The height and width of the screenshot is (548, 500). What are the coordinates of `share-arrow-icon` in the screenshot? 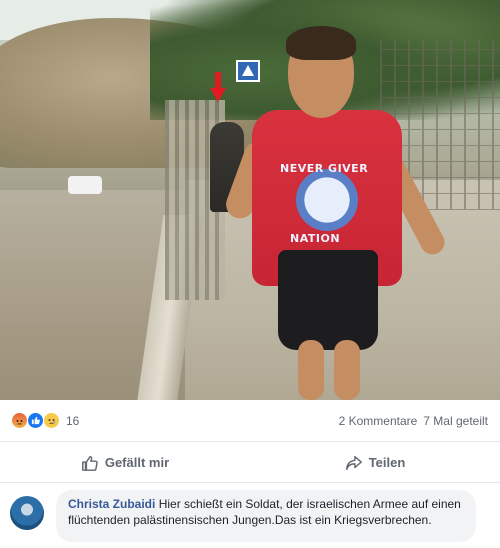 It's located at (353, 462).